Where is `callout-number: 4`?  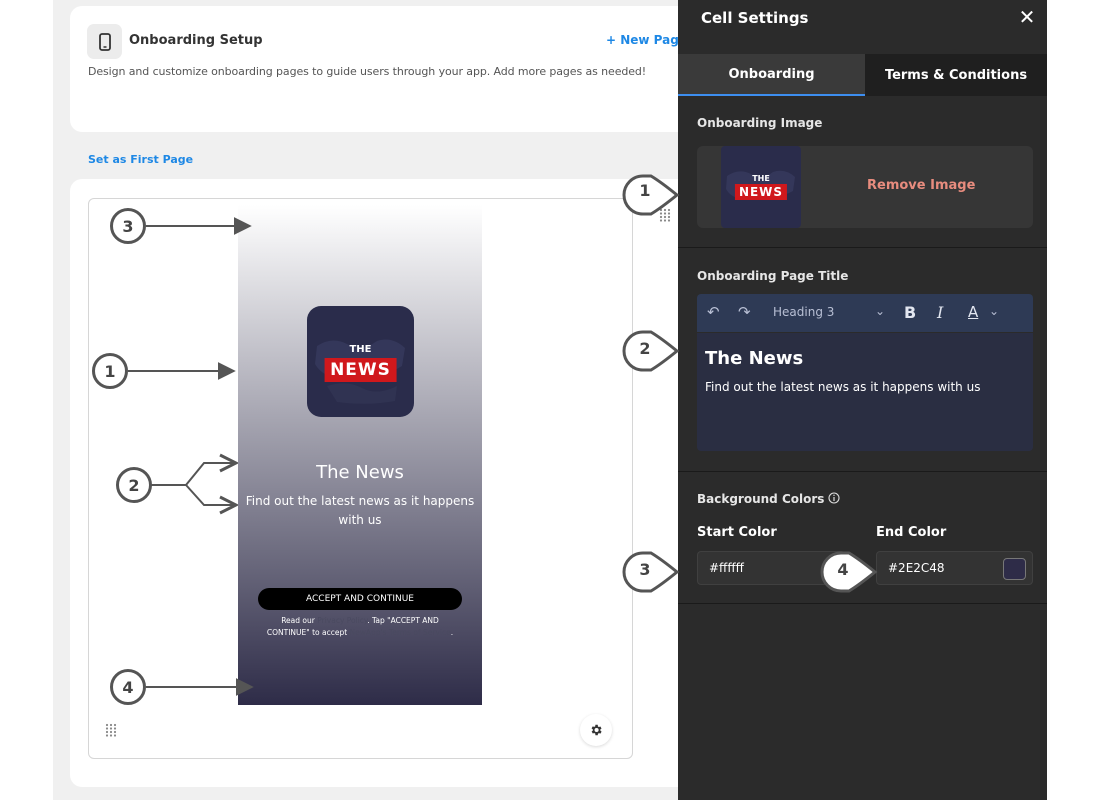 callout-number: 4 is located at coordinates (843, 569).